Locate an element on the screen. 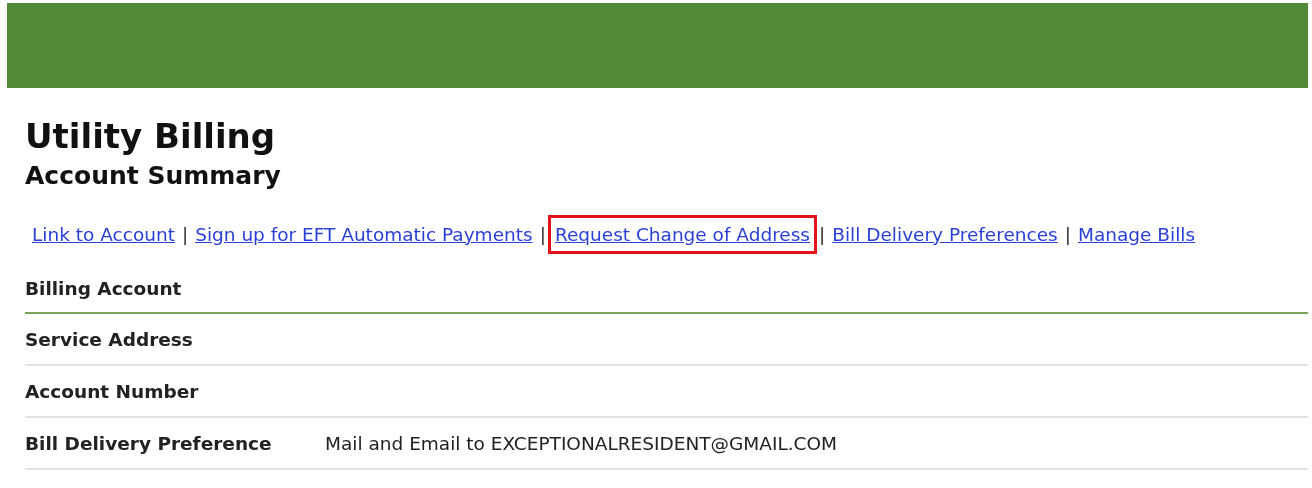 The width and height of the screenshot is (1312, 488). nav-link: Link to Account is located at coordinates (103, 234).